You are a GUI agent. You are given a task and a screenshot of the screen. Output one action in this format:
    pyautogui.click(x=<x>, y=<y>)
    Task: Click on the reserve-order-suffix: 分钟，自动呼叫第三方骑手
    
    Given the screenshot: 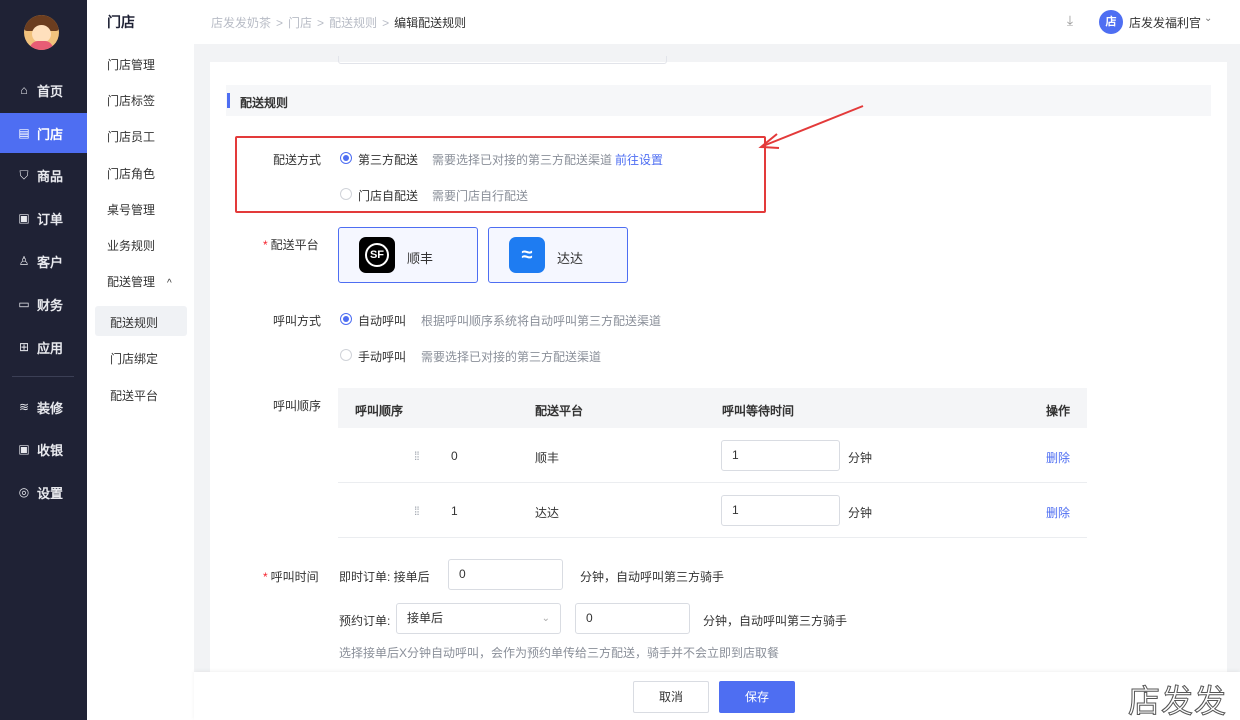 What is the action you would take?
    pyautogui.click(x=775, y=621)
    